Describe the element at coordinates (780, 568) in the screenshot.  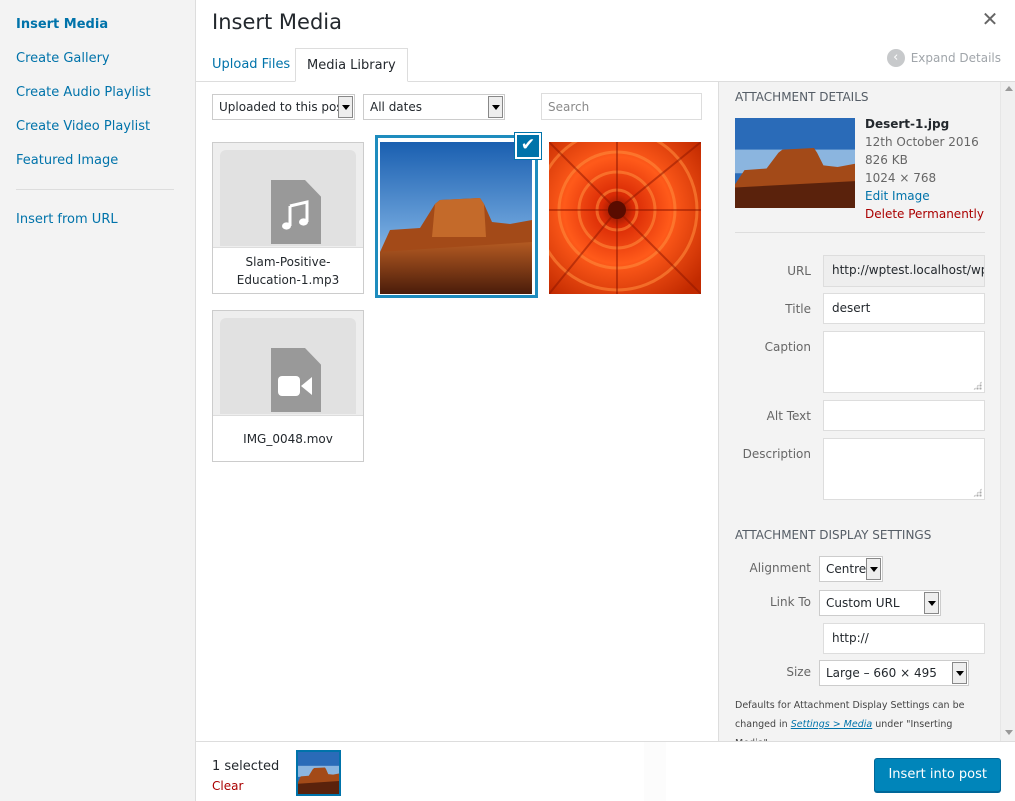
I see `alignment-label: Alignment` at that location.